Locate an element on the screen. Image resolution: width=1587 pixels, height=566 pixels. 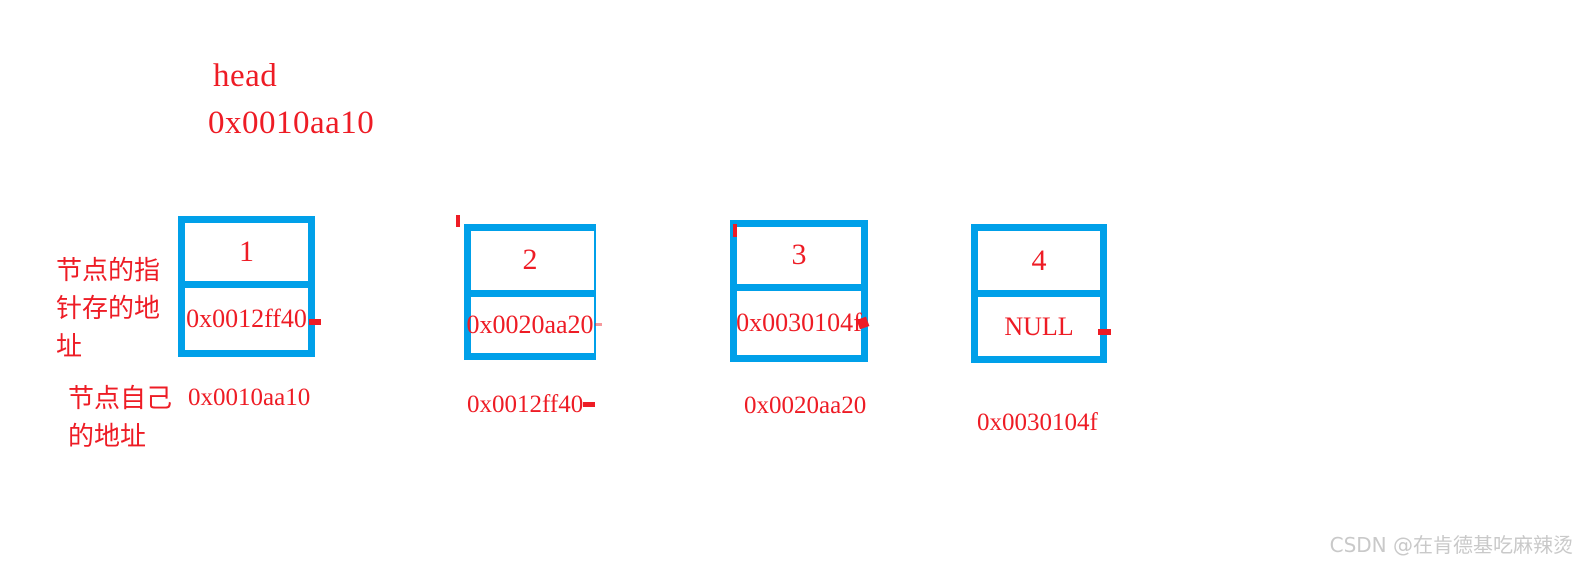
annotation-pointer-address: 节点的指针存的地址 is located at coordinates (108, 309).